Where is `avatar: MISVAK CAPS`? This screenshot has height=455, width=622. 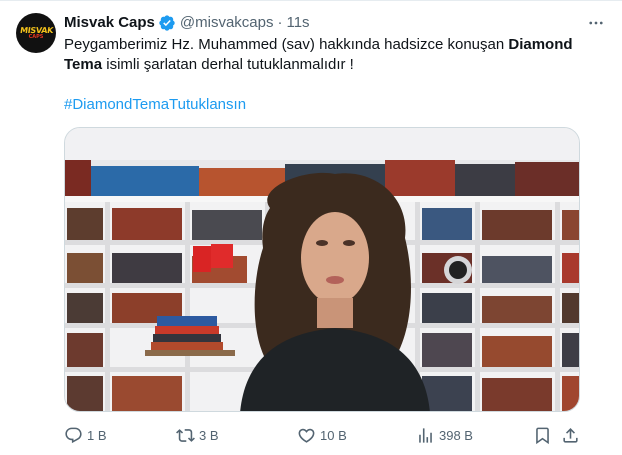 avatar: MISVAK CAPS is located at coordinates (36, 33).